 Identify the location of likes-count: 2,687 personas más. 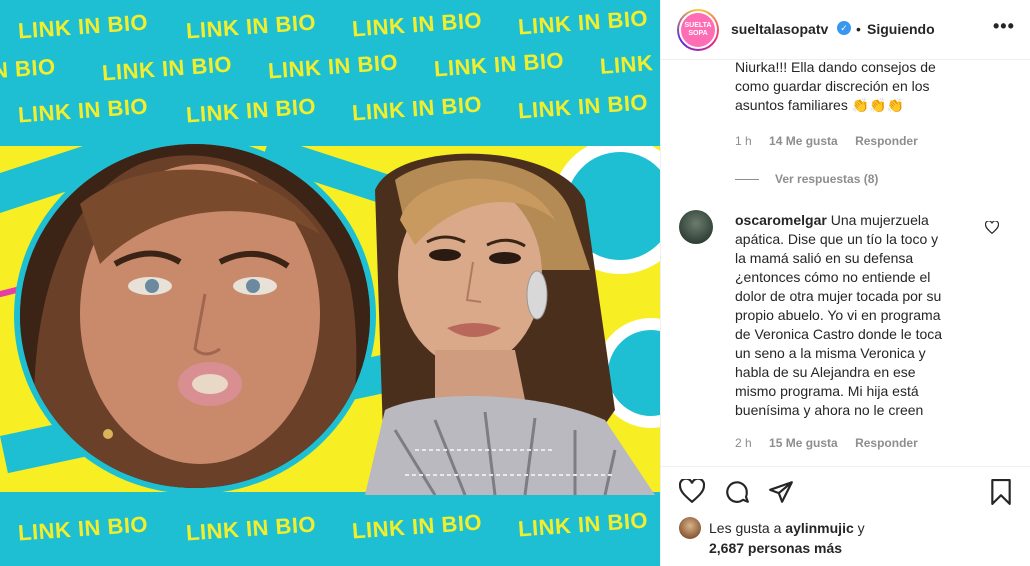
(775, 548).